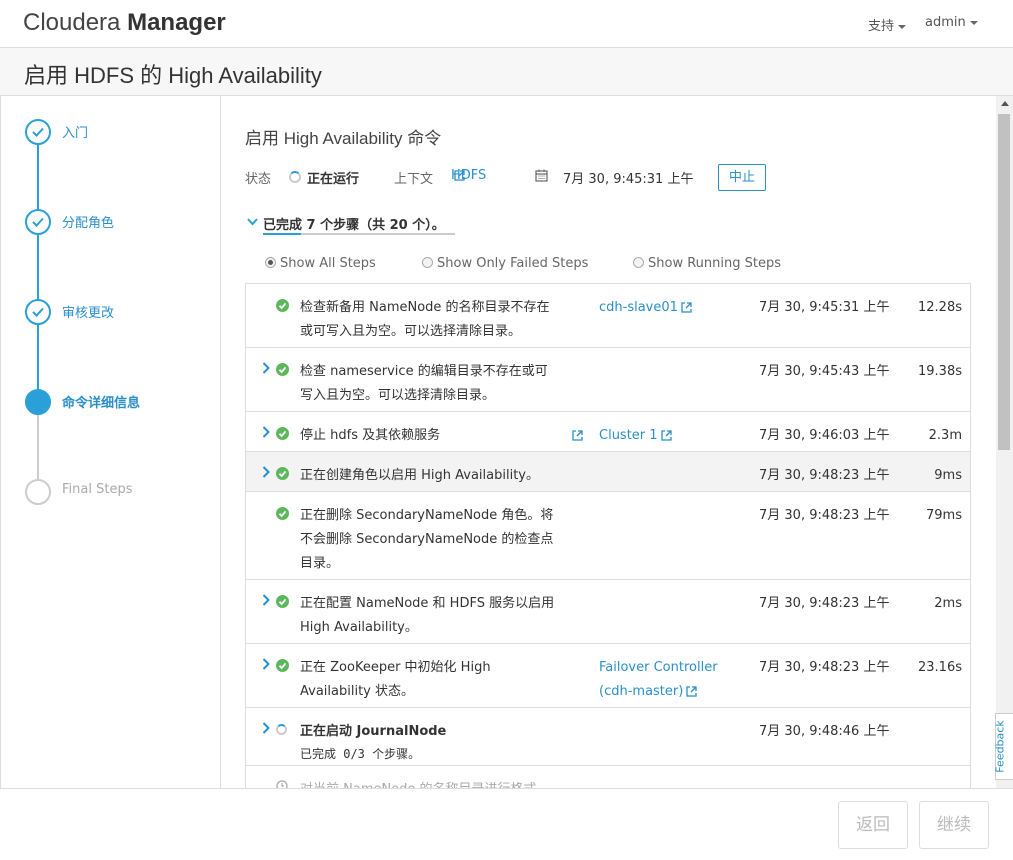 Image resolution: width=1013 pixels, height=860 pixels. Describe the element at coordinates (97, 489) in the screenshot. I see `wizard-step-final-steps: Final Steps` at that location.